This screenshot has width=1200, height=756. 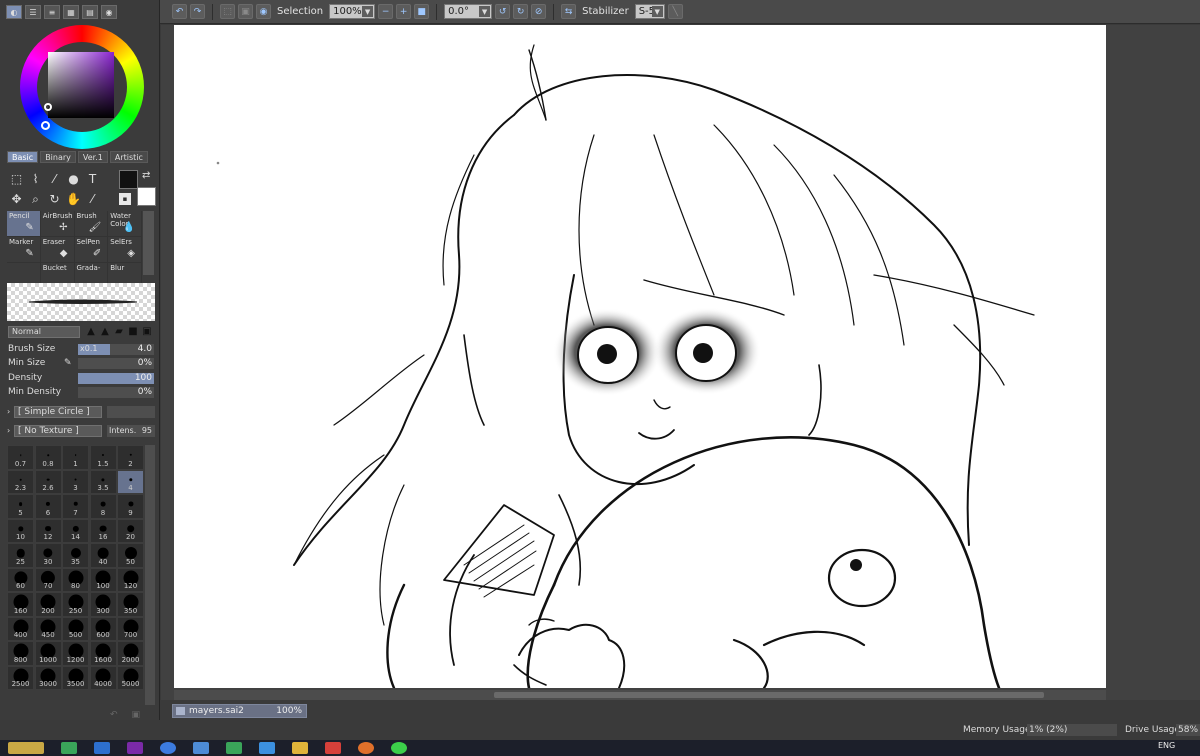 What do you see at coordinates (75, 457) in the screenshot?
I see `size-preset: 1` at bounding box center [75, 457].